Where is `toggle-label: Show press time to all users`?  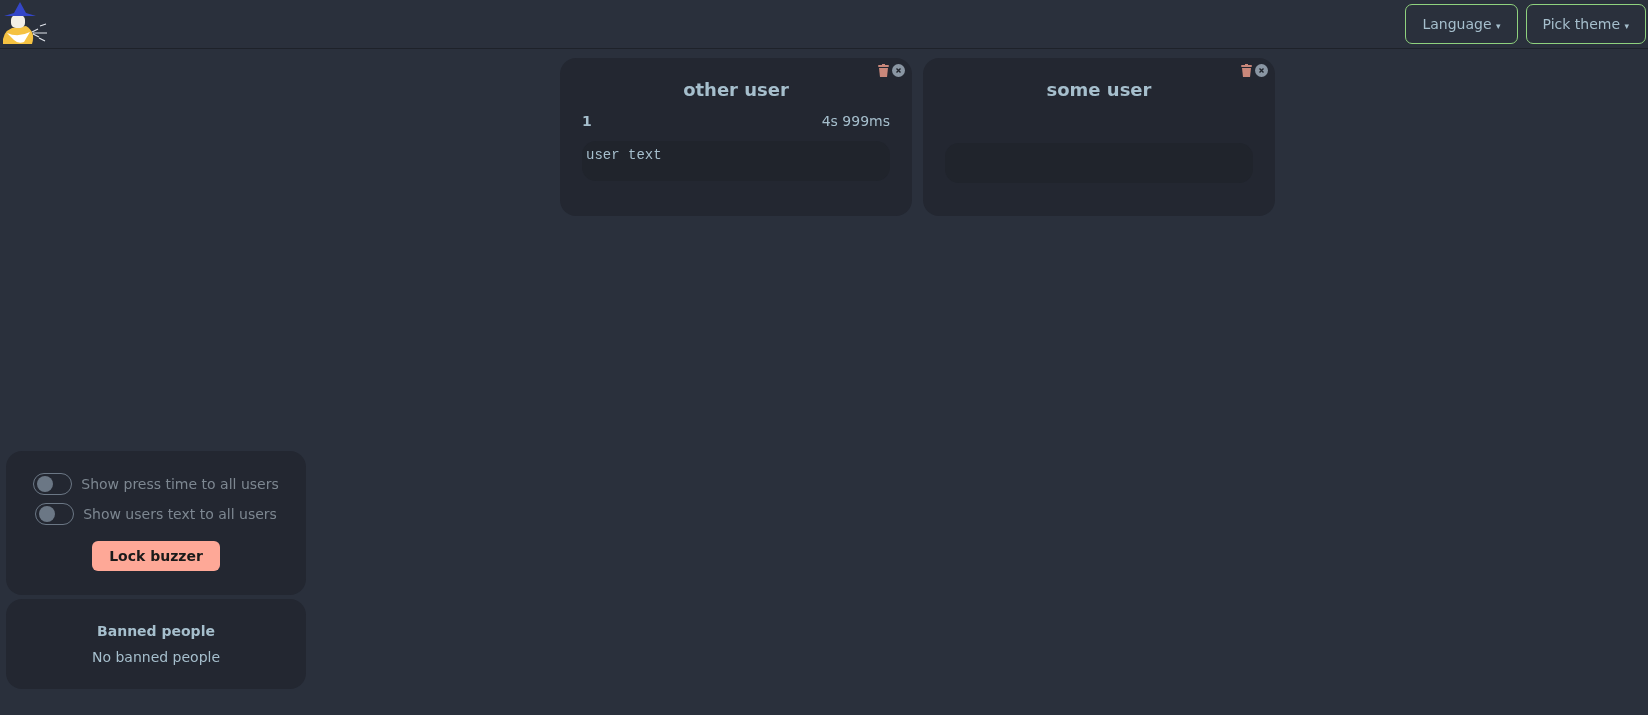 toggle-label: Show press time to all users is located at coordinates (180, 484).